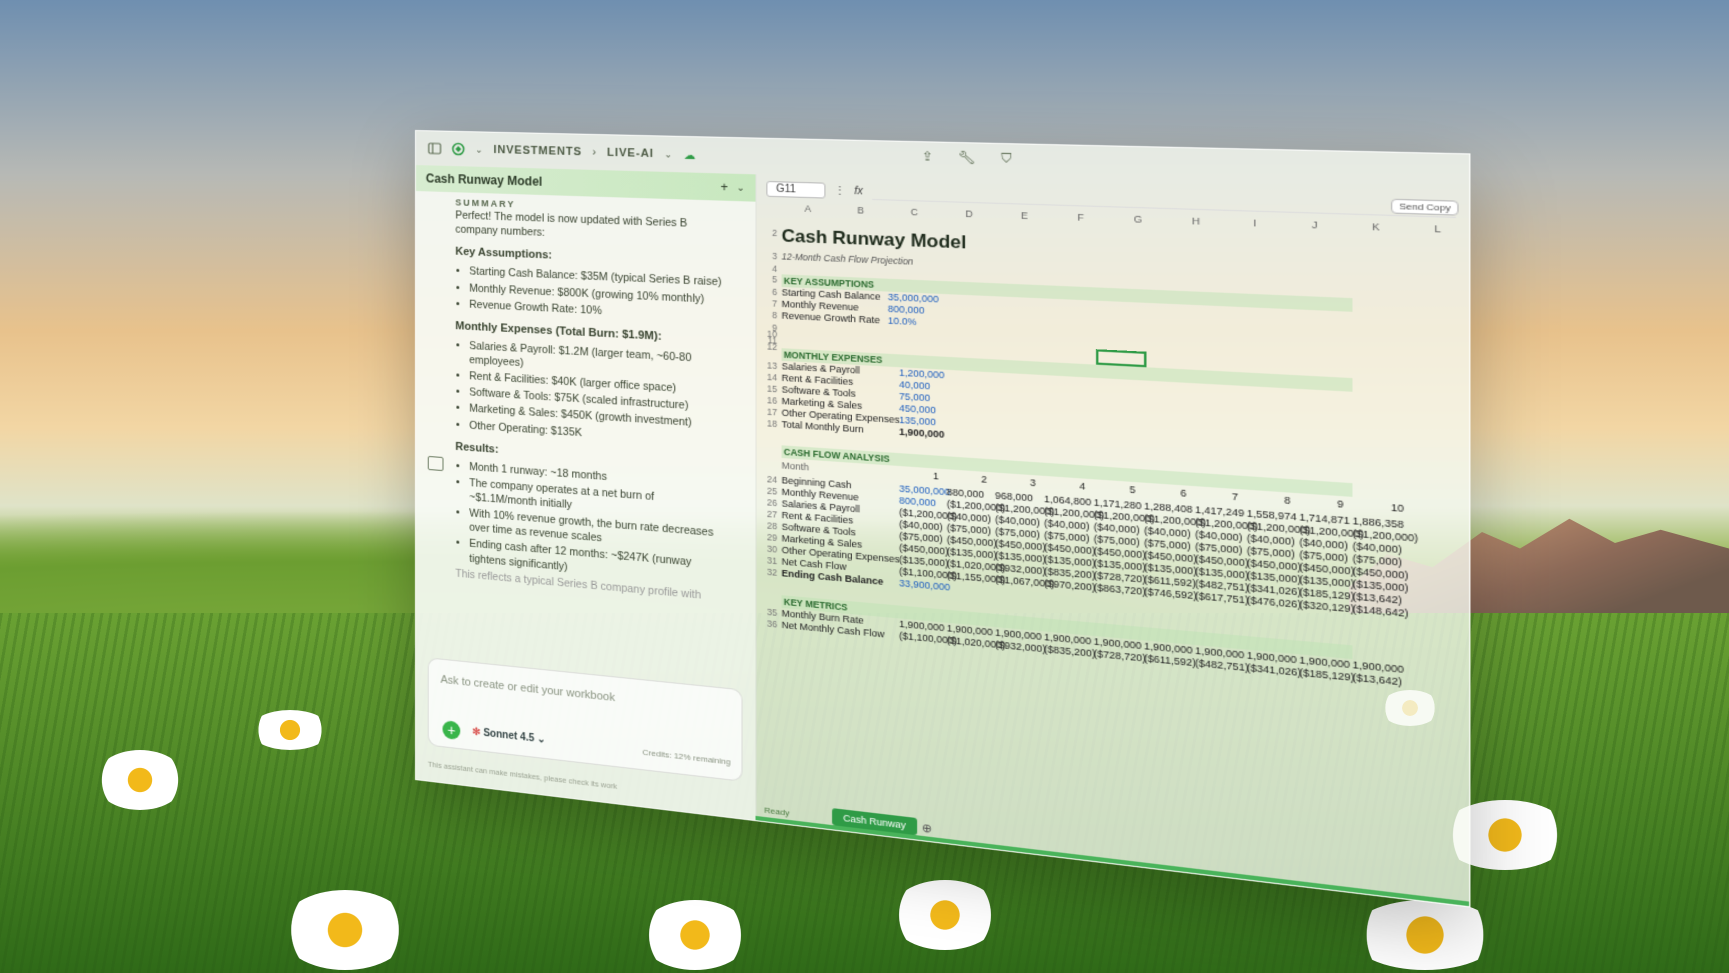 The width and height of the screenshot is (1729, 973). I want to click on breadcrumb-leaf: LIVE-AI, so click(630, 154).